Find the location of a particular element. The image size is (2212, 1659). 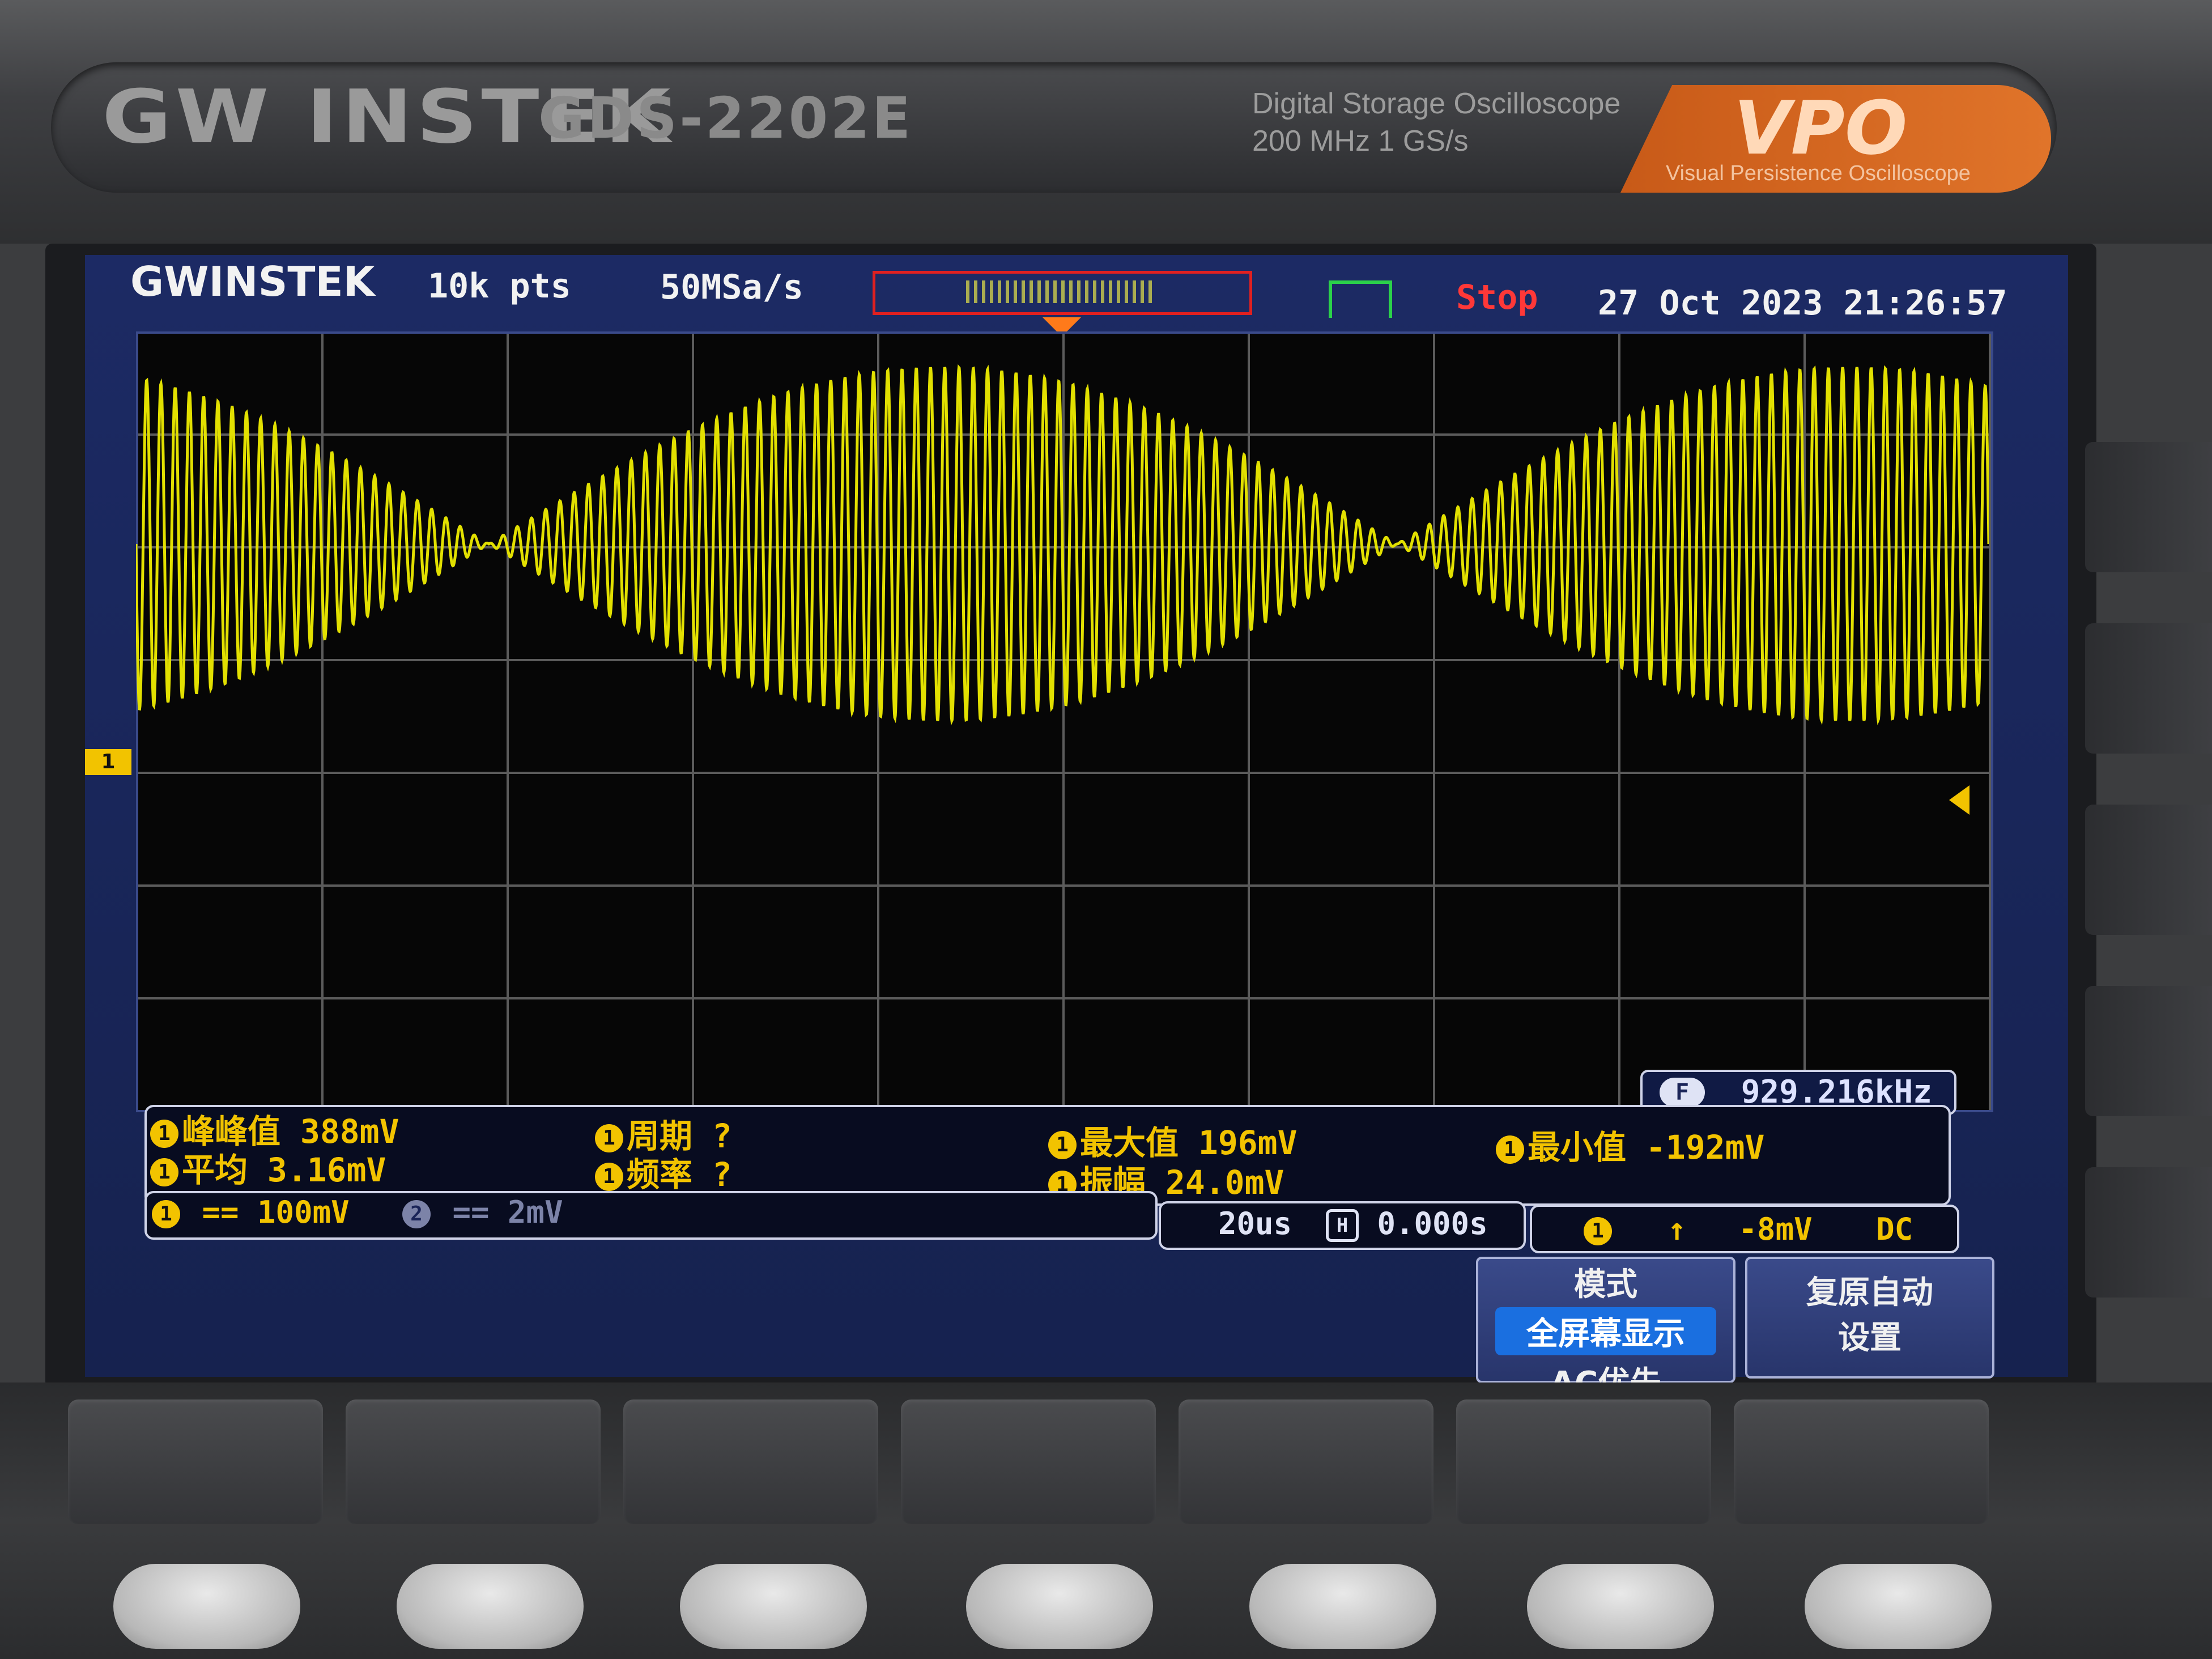

horizontal-position-value: 0.000s is located at coordinates (1432, 1223).